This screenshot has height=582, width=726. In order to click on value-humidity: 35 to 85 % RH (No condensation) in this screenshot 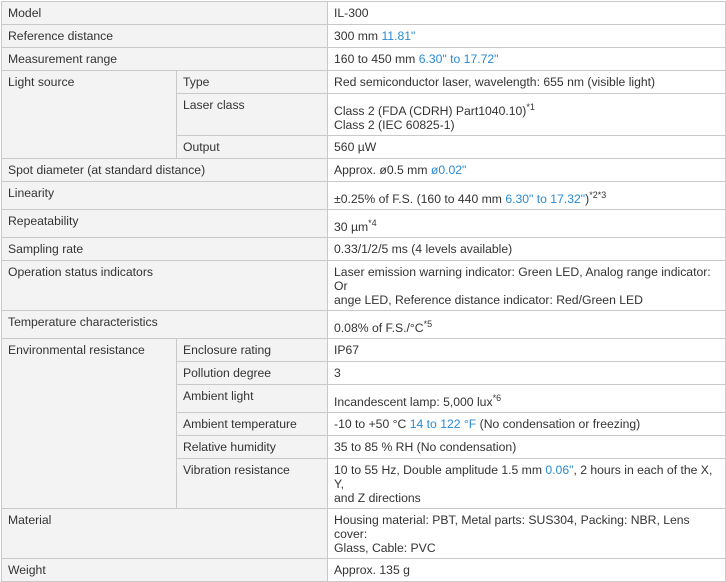, I will do `click(526, 447)`.